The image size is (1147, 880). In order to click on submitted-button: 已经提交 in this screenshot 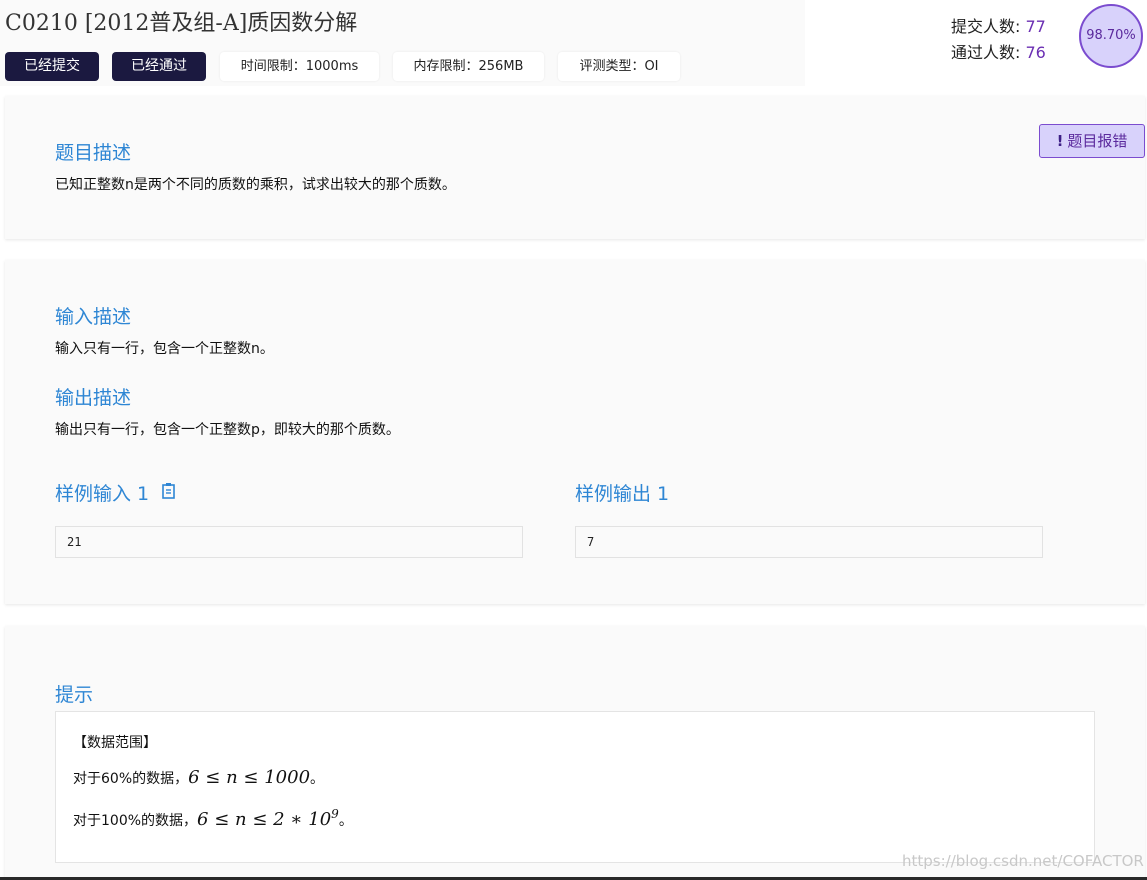, I will do `click(52, 66)`.